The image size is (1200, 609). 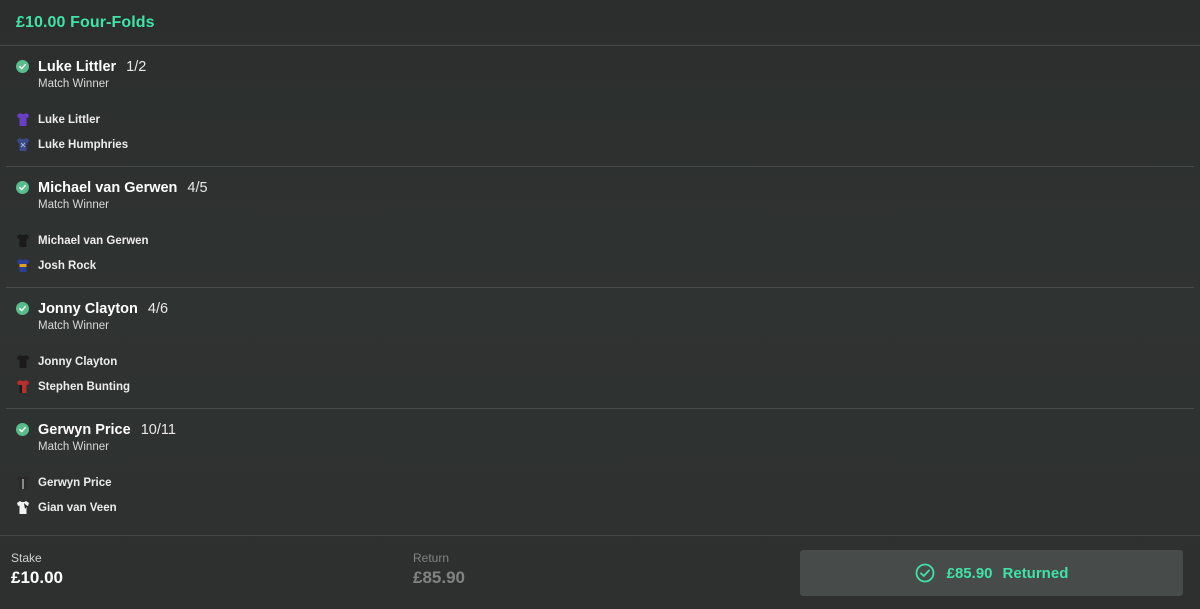 I want to click on selection-name: Michael van Gerwen, so click(x=108, y=188).